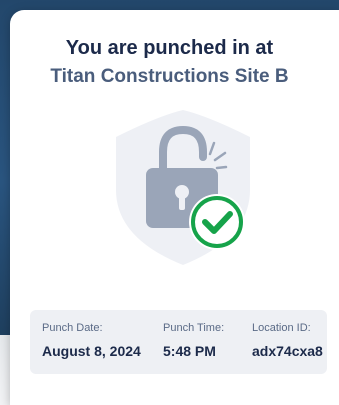 This screenshot has width=339, height=405. What do you see at coordinates (194, 328) in the screenshot?
I see `punch-time-label: Punch Time:` at bounding box center [194, 328].